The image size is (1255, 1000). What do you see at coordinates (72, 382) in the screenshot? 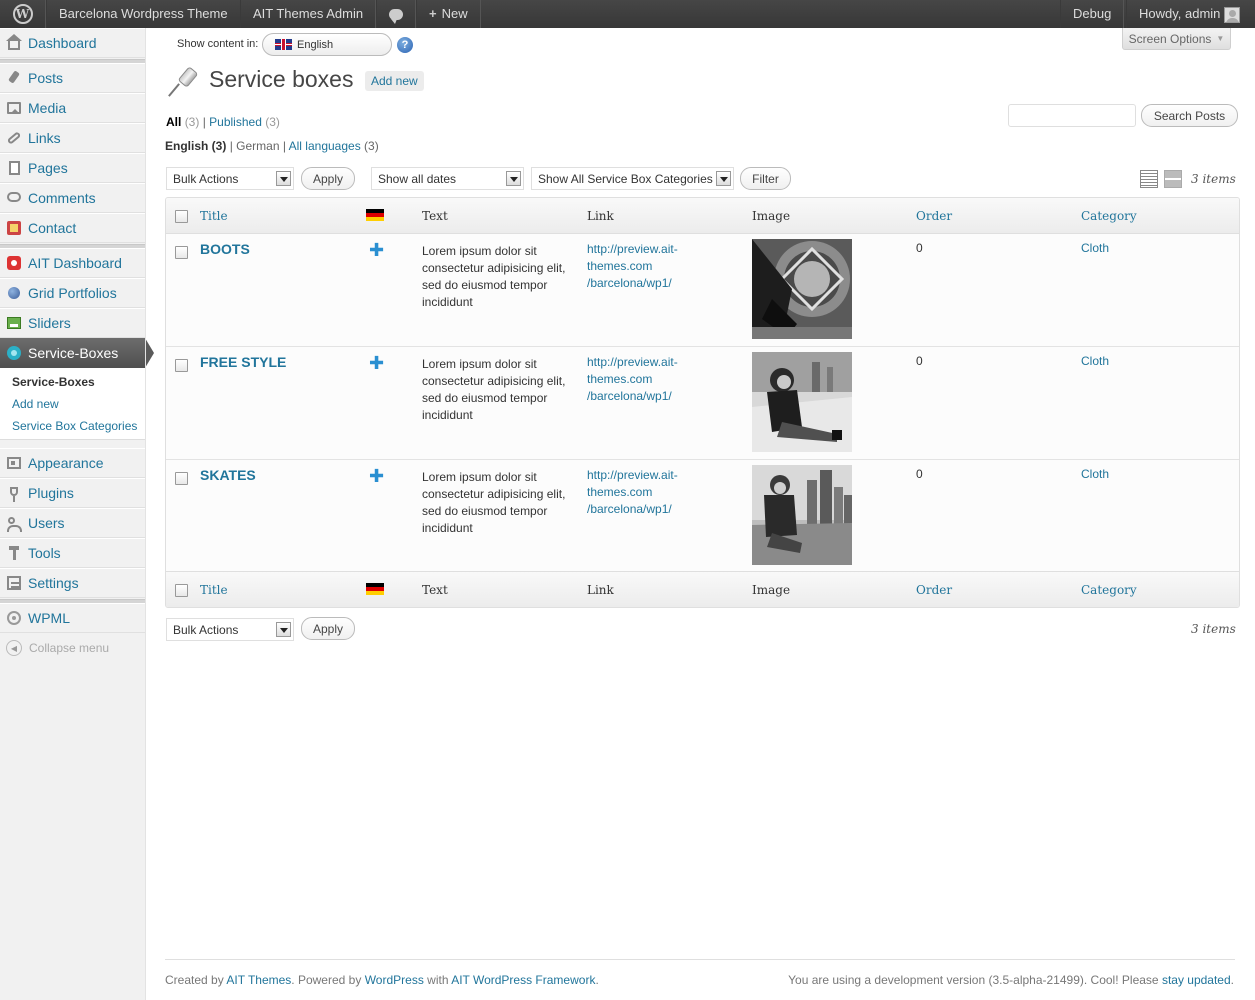
I see `submenu-service-boxes: Service-Boxes` at bounding box center [72, 382].